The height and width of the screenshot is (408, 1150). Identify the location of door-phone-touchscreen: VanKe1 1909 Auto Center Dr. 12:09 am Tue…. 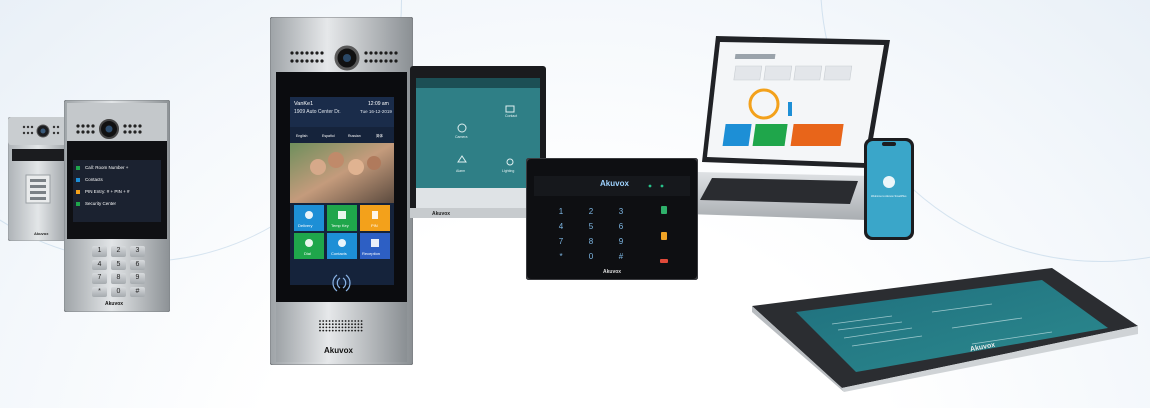
(341, 191).